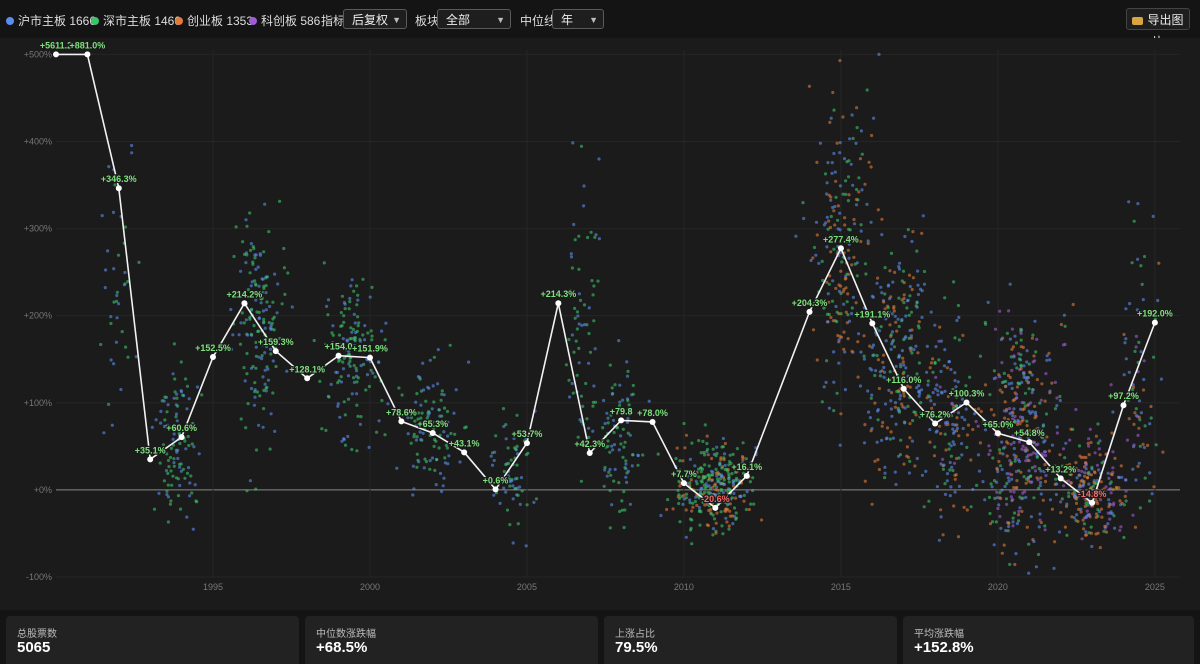 The width and height of the screenshot is (1200, 664). Describe the element at coordinates (474, 19) in the screenshot. I see `board-select: 全部 ▼` at that location.